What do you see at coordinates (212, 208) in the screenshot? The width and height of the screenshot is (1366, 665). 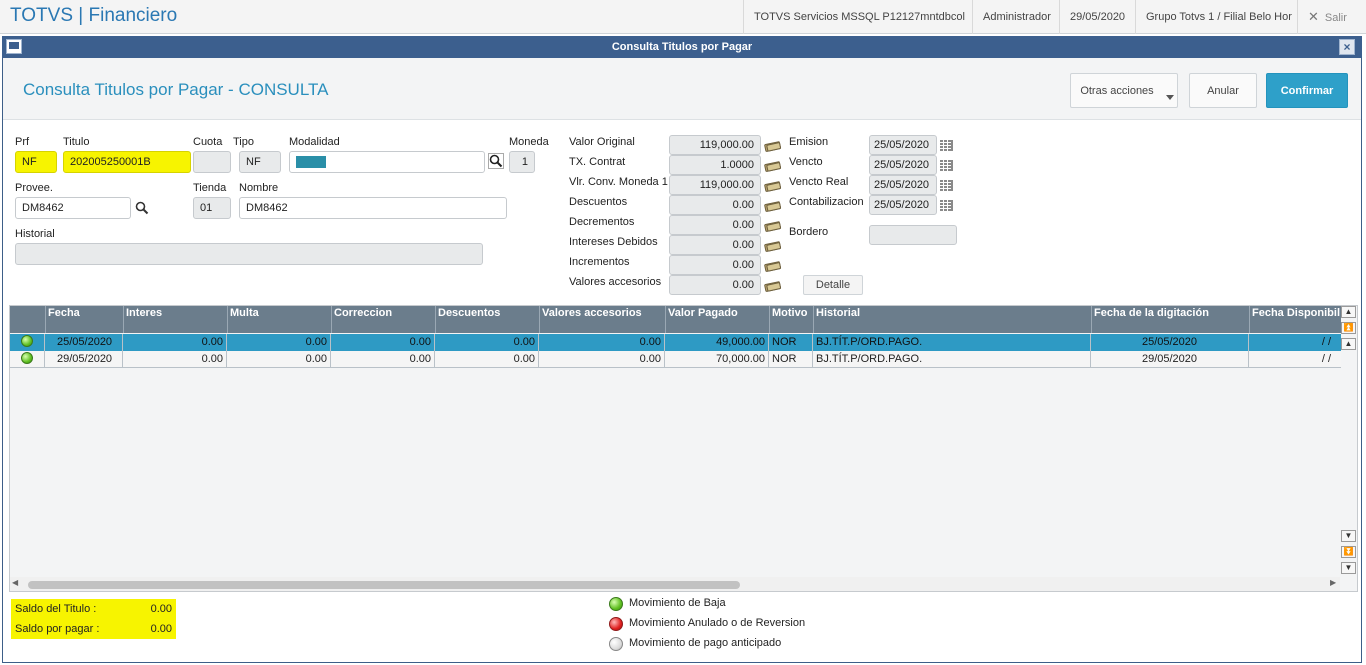 I see `tienda-field: 01` at bounding box center [212, 208].